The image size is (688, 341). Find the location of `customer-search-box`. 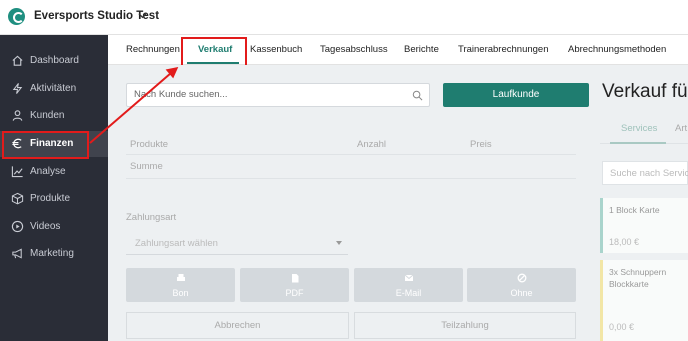

customer-search-box is located at coordinates (278, 95).